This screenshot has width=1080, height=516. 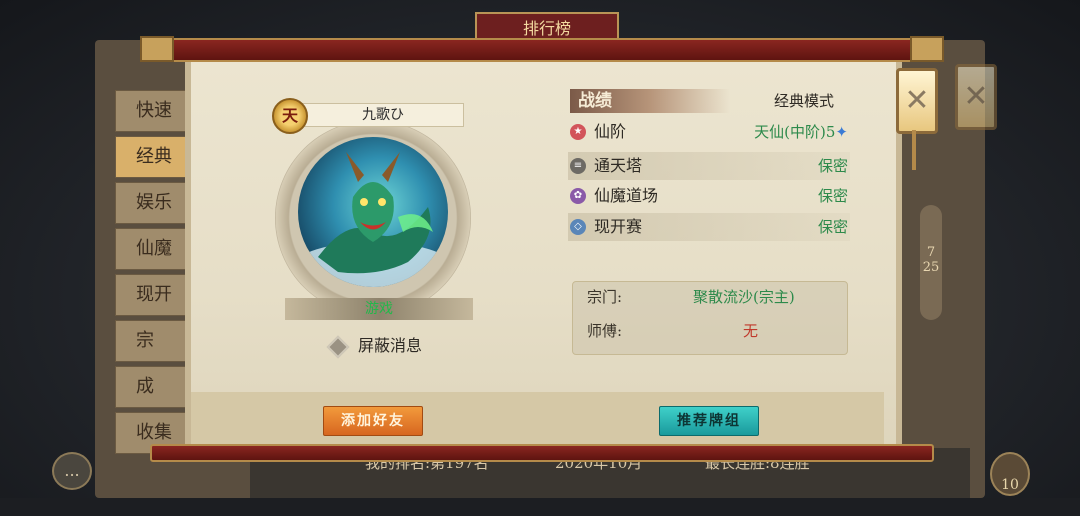 What do you see at coordinates (153, 203) in the screenshot?
I see `side-tab-entertain: 娱乐` at bounding box center [153, 203].